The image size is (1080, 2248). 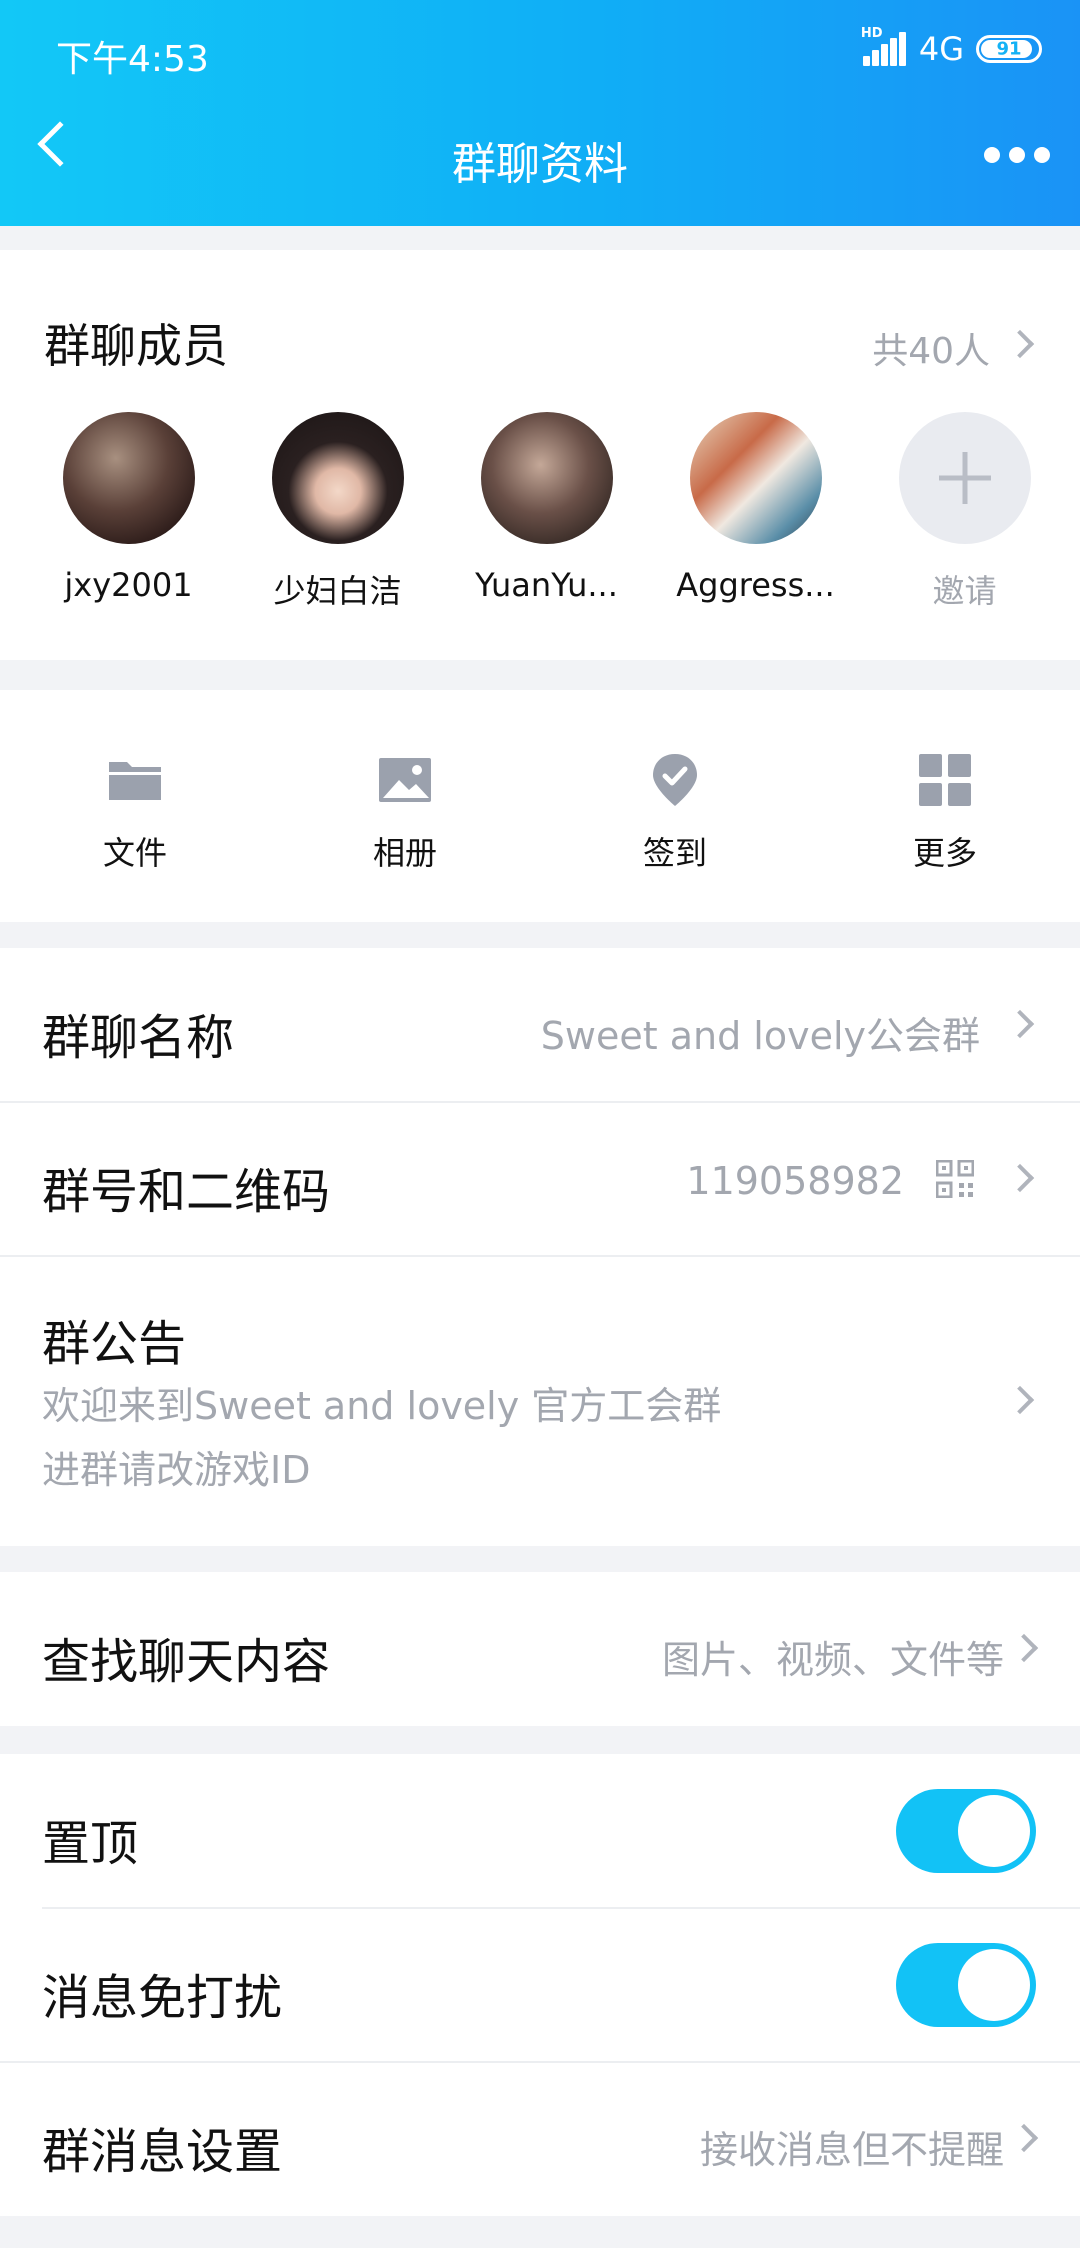 I want to click on group-name-row: 群聊名称 Sweet and lovely公会群, so click(x=540, y=1025).